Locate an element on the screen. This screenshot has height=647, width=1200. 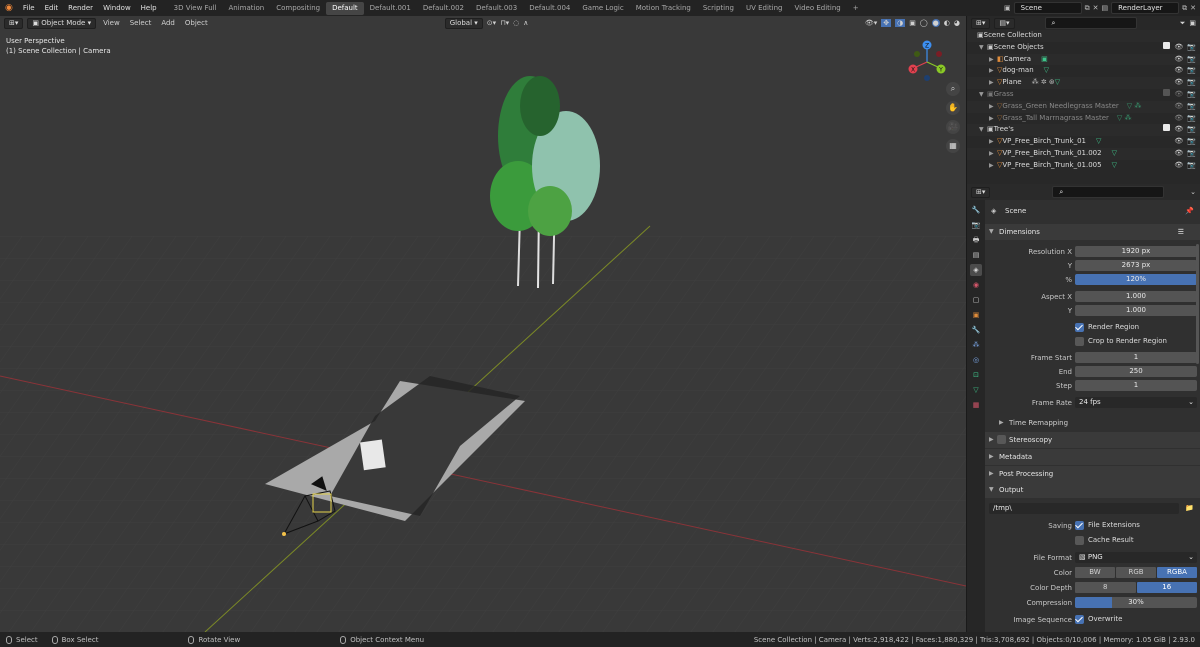
zoom-icon: ⌕ is located at coordinates (953, 89).